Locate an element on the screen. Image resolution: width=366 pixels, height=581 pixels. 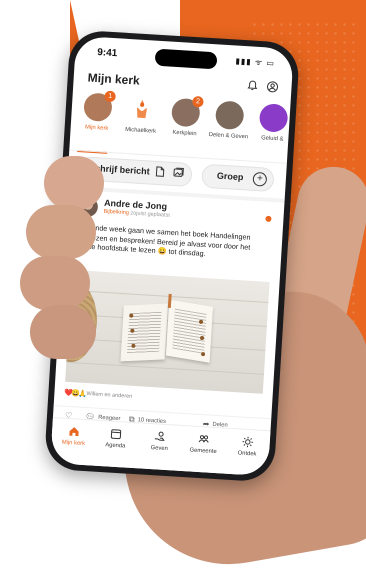
tab-label: Geven is located at coordinates (159, 448).